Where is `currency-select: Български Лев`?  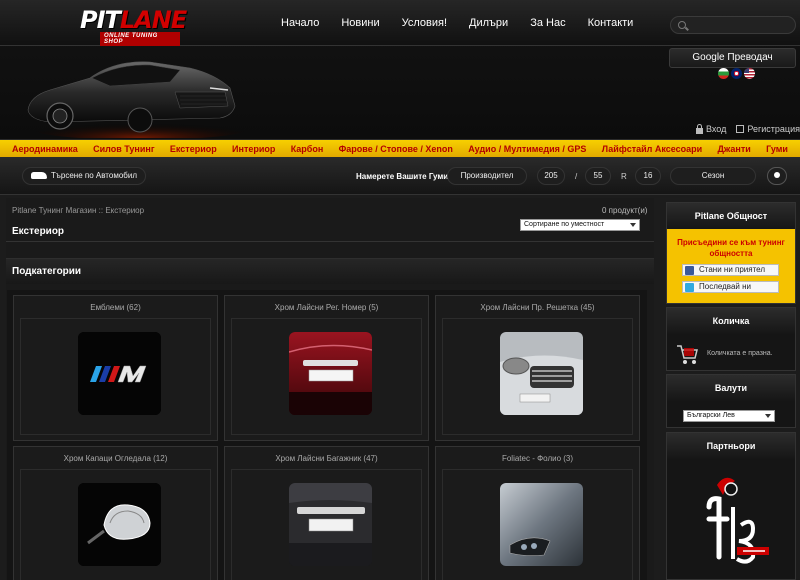
currency-select: Български Лев is located at coordinates (729, 416).